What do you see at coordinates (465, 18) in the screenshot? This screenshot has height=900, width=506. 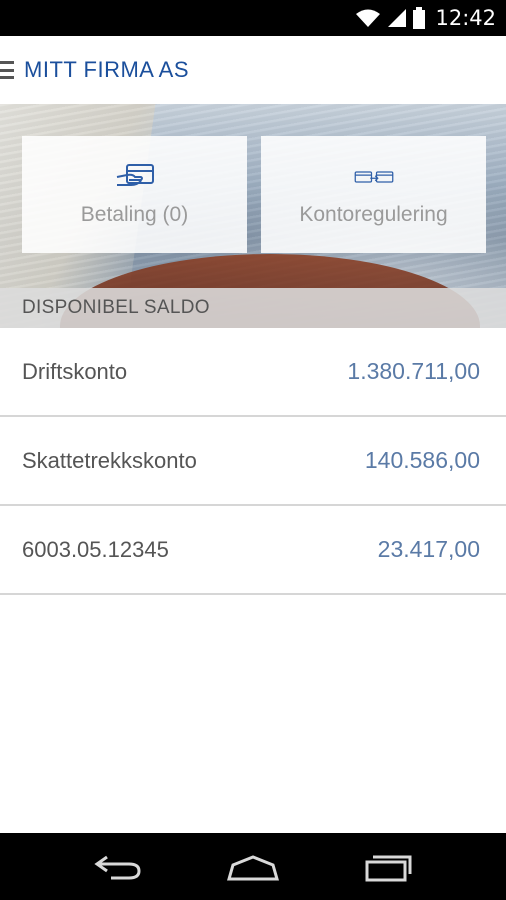 I see `clock: 12:42` at bounding box center [465, 18].